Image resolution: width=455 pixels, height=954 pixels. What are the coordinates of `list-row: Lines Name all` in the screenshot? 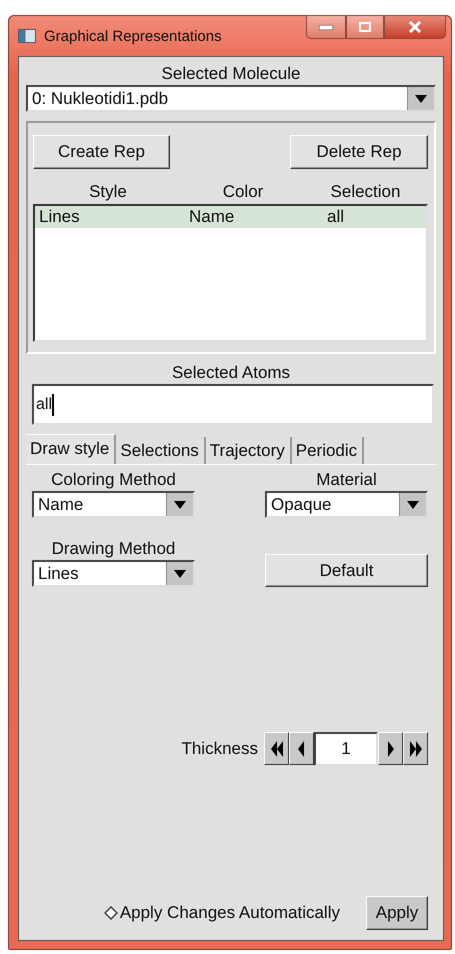 It's located at (230, 217).